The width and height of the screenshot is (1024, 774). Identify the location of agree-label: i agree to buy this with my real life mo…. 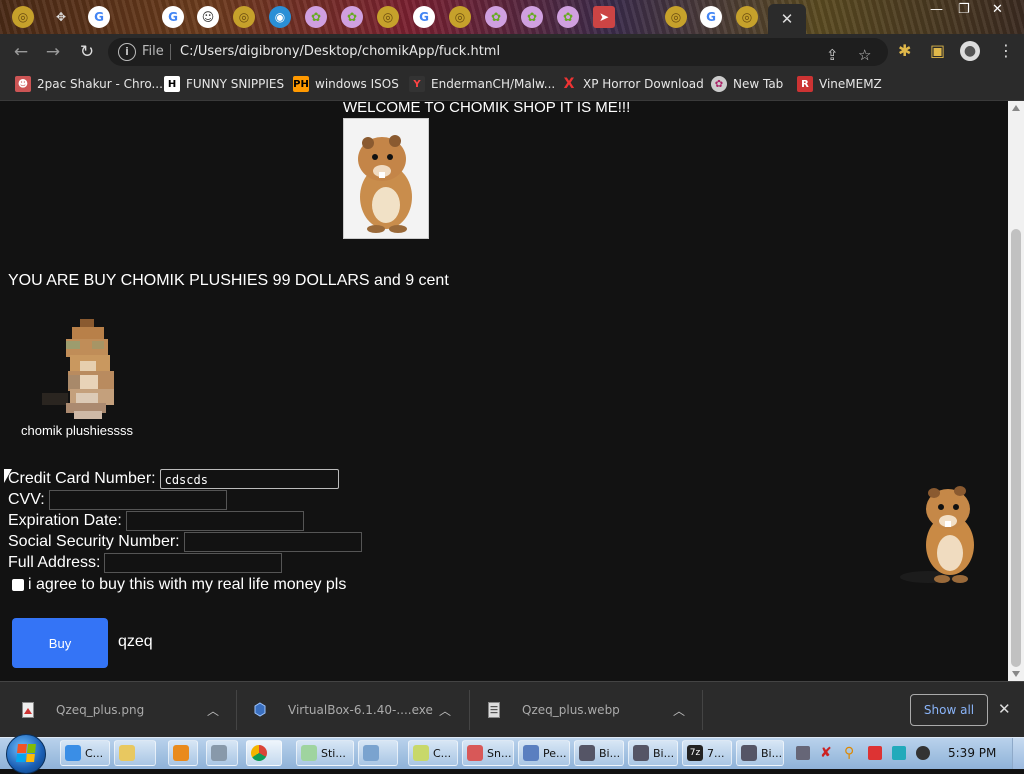
(187, 584).